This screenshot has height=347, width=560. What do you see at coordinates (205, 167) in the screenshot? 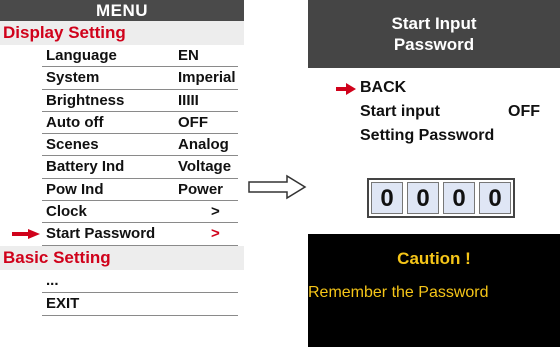
I see `menu-item-value: Voltage` at bounding box center [205, 167].